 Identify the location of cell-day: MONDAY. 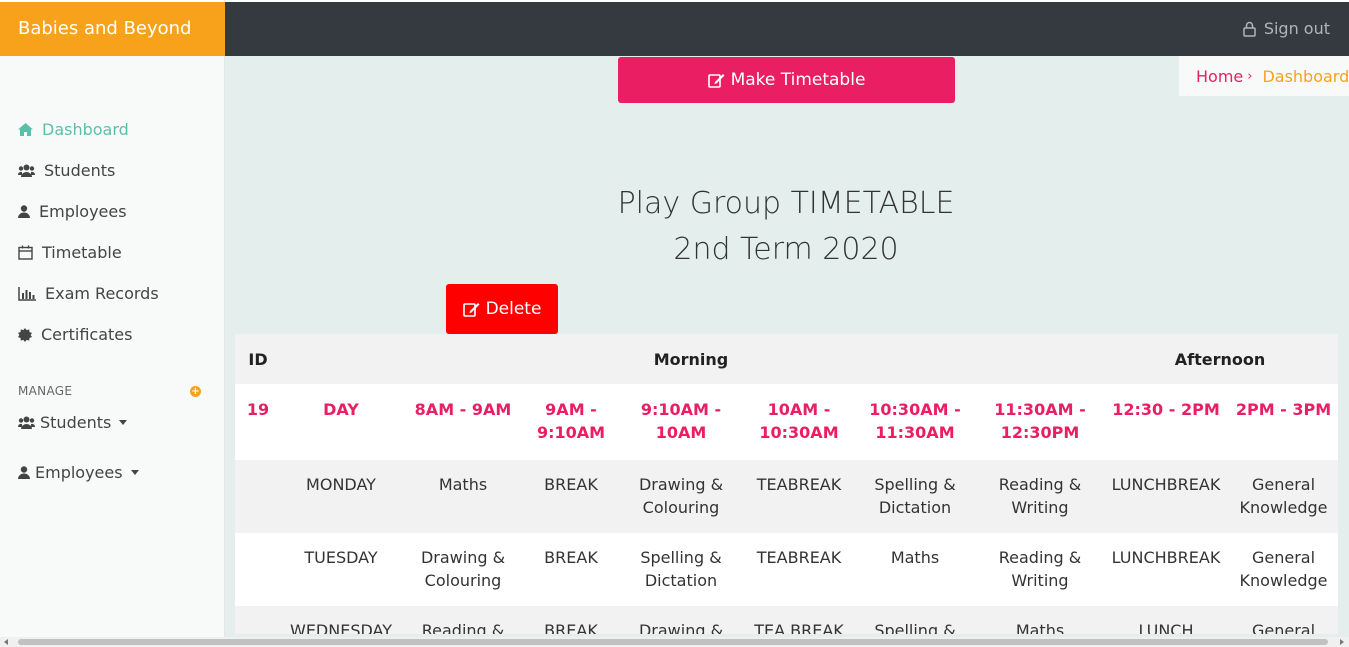
(341, 484).